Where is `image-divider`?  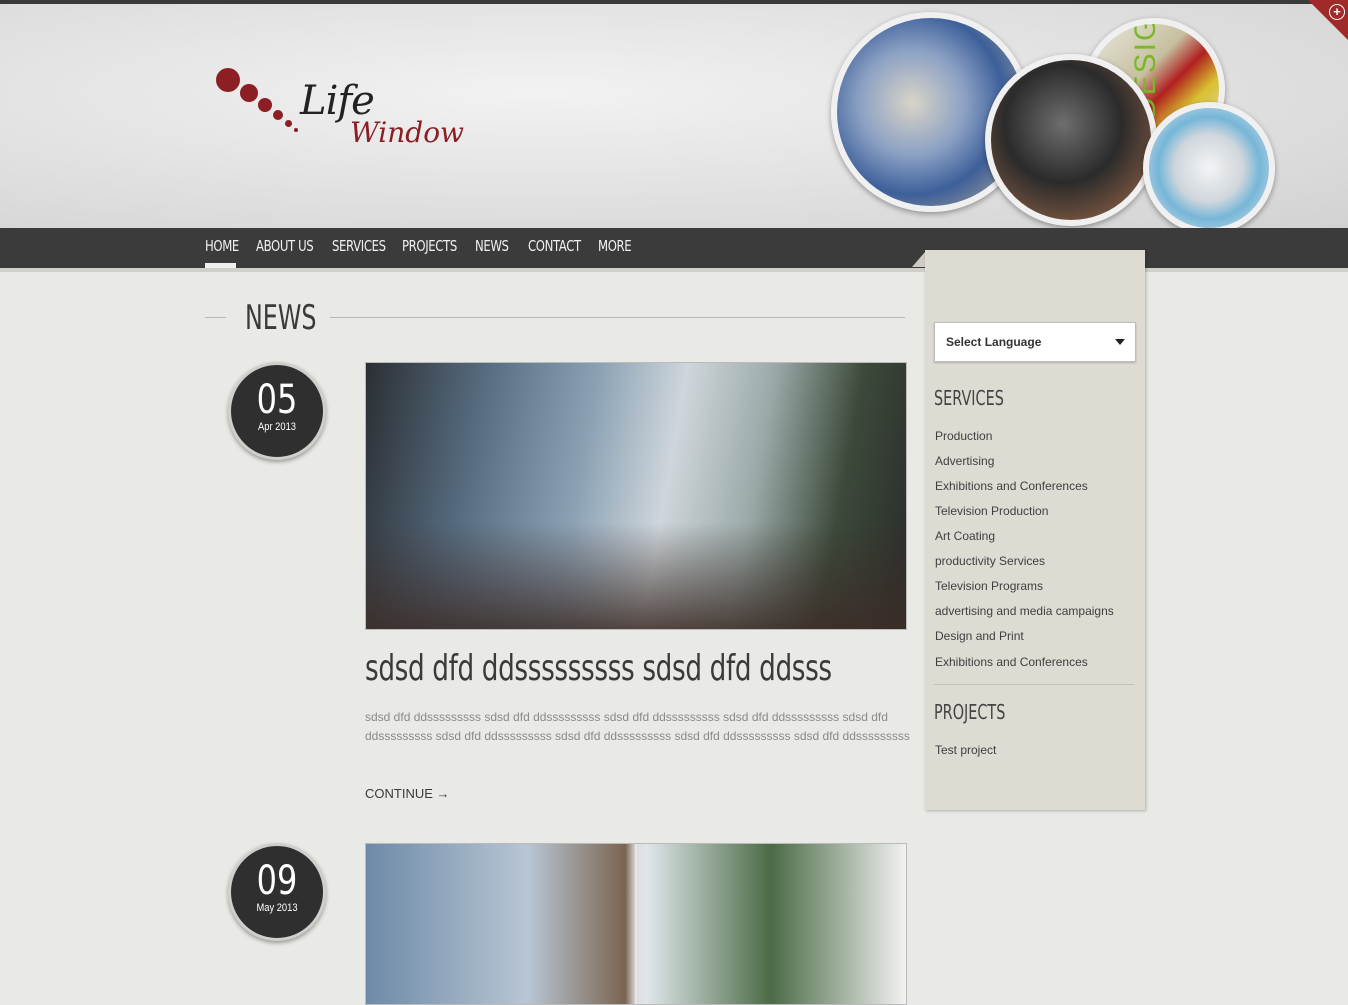 image-divider is located at coordinates (636, 924).